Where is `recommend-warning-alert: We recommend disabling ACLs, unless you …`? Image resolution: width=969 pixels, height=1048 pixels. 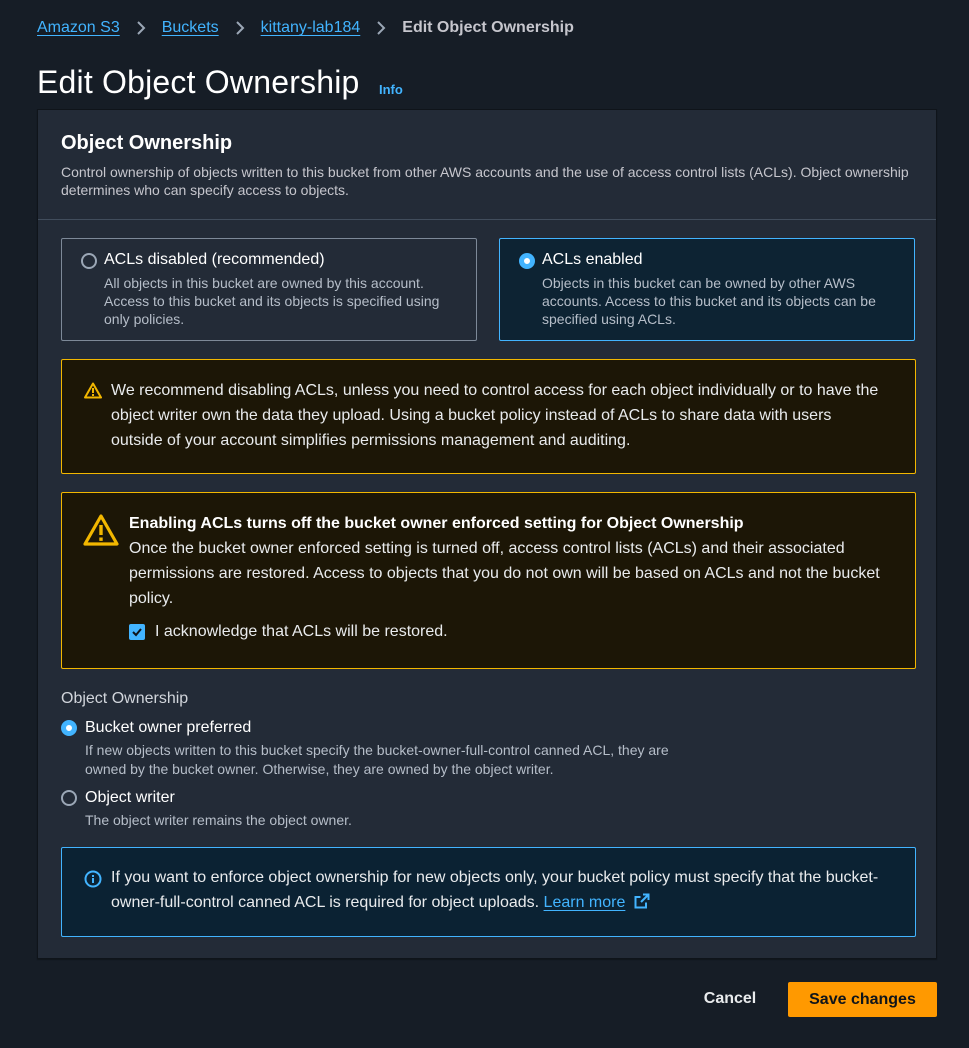
recommend-warning-alert: We recommend disabling ACLs, unless you … is located at coordinates (488, 416).